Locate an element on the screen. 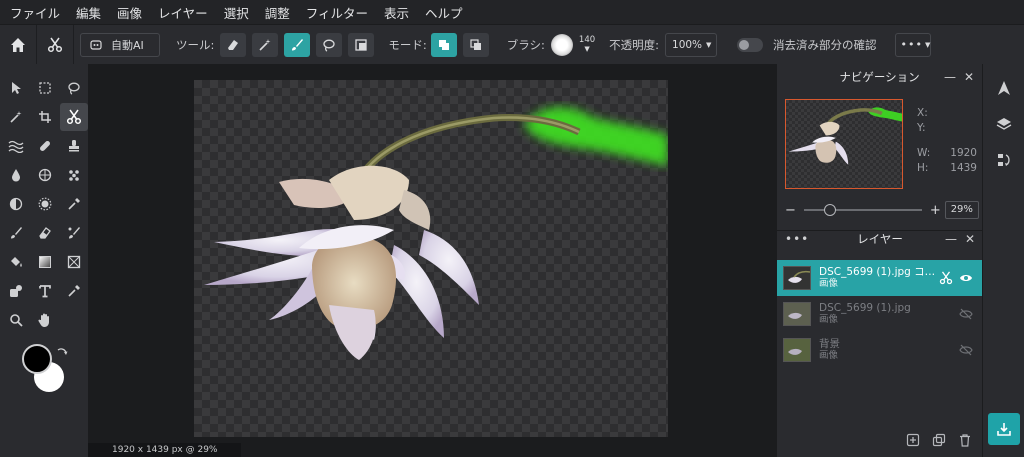 The width and height of the screenshot is (1024, 457). erased-preview-toggle is located at coordinates (750, 44).